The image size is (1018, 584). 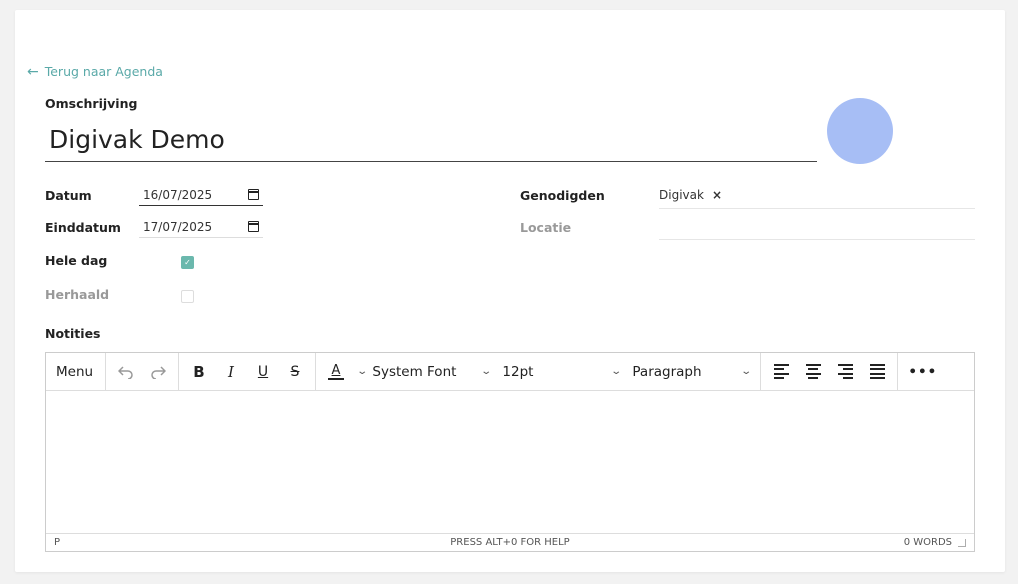 I want to click on all-day-checkbox: ✓, so click(x=187, y=262).